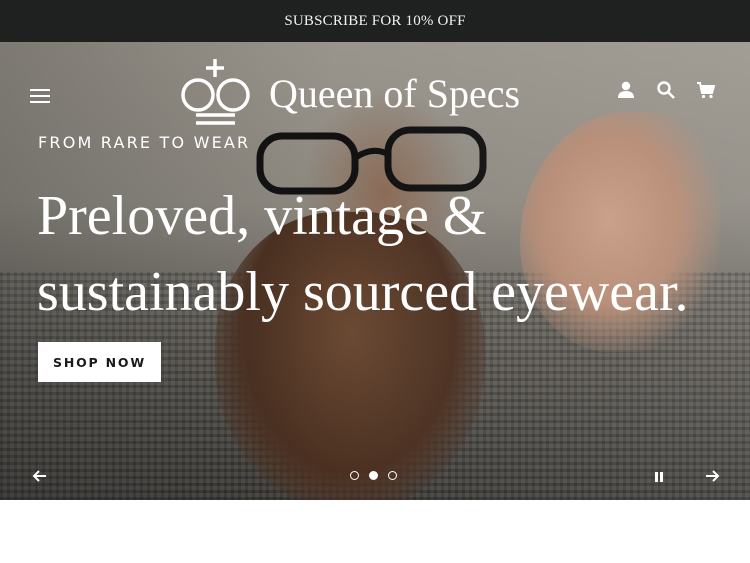  I want to click on arrow-right-icon, so click(712, 476).